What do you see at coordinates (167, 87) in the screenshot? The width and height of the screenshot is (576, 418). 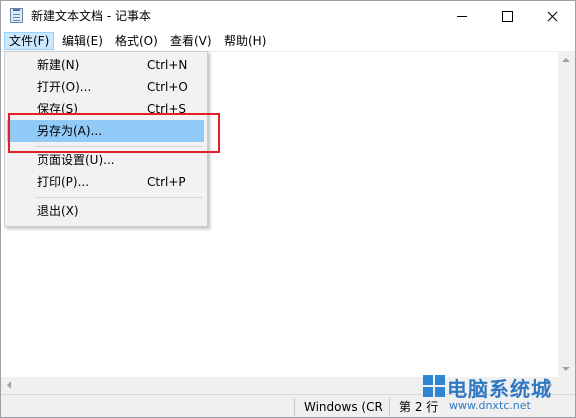 I see `menu-item-shortcut: Ctrl+O` at bounding box center [167, 87].